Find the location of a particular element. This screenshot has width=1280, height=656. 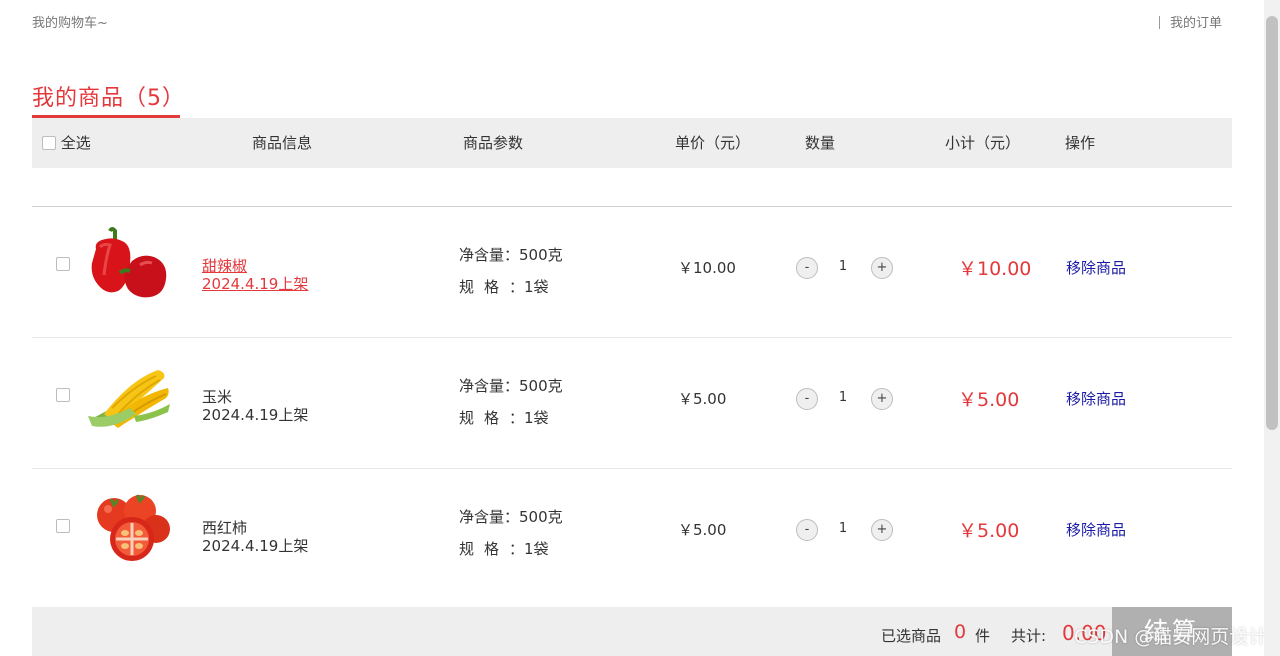

select-all: 全选 is located at coordinates (66, 143).